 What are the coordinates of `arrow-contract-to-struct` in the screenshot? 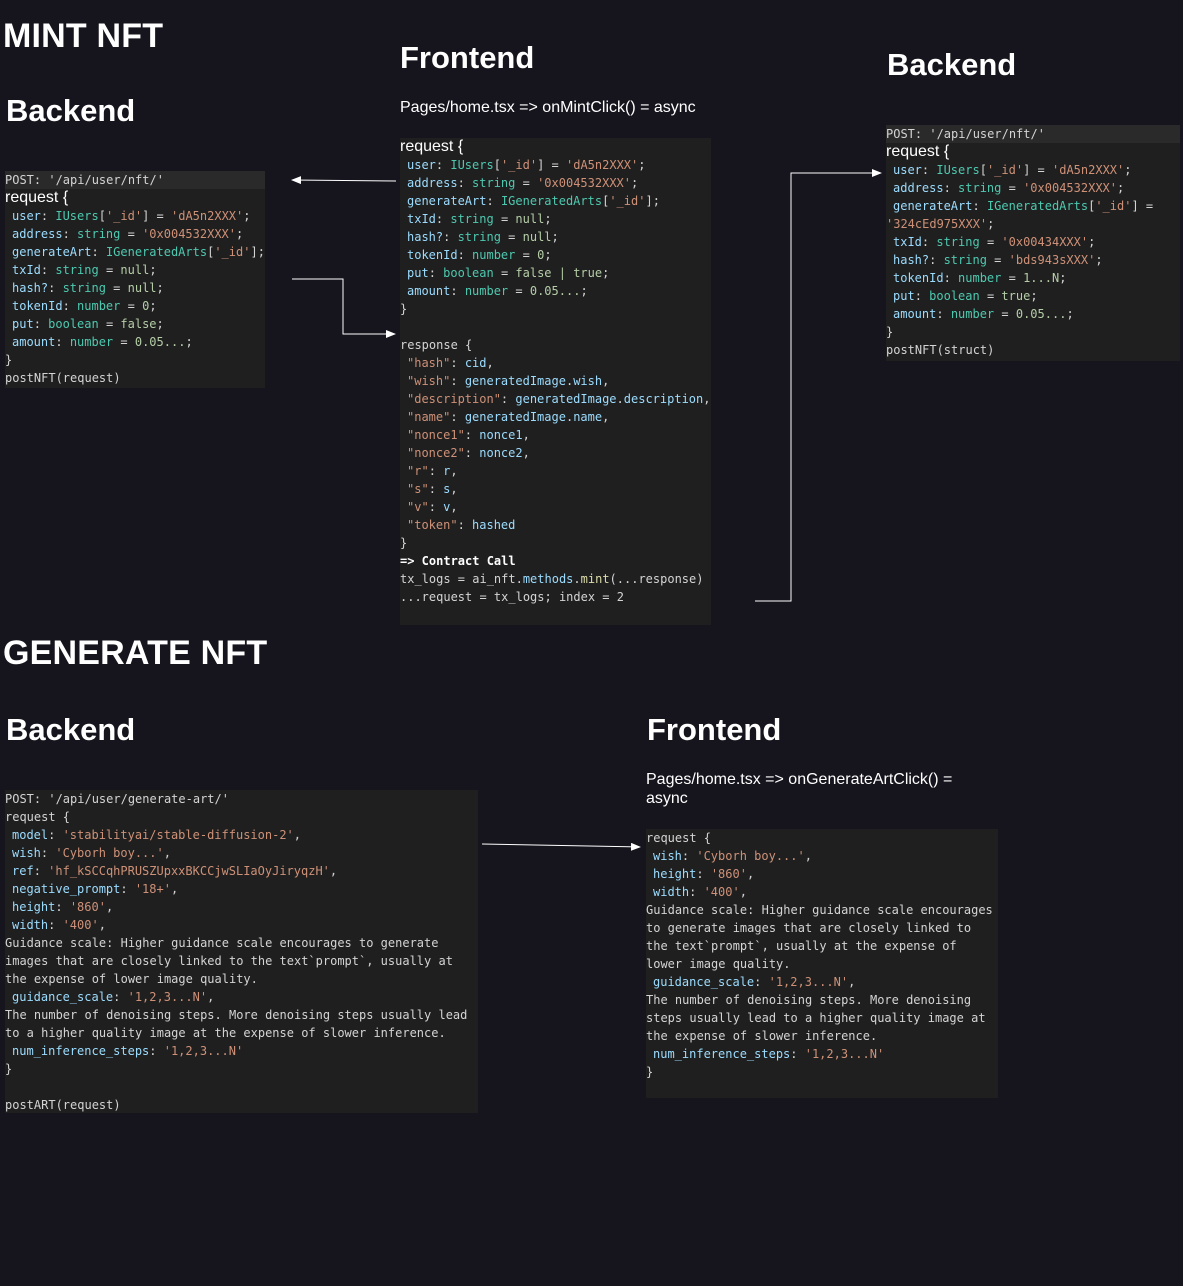 It's located at (818, 385).